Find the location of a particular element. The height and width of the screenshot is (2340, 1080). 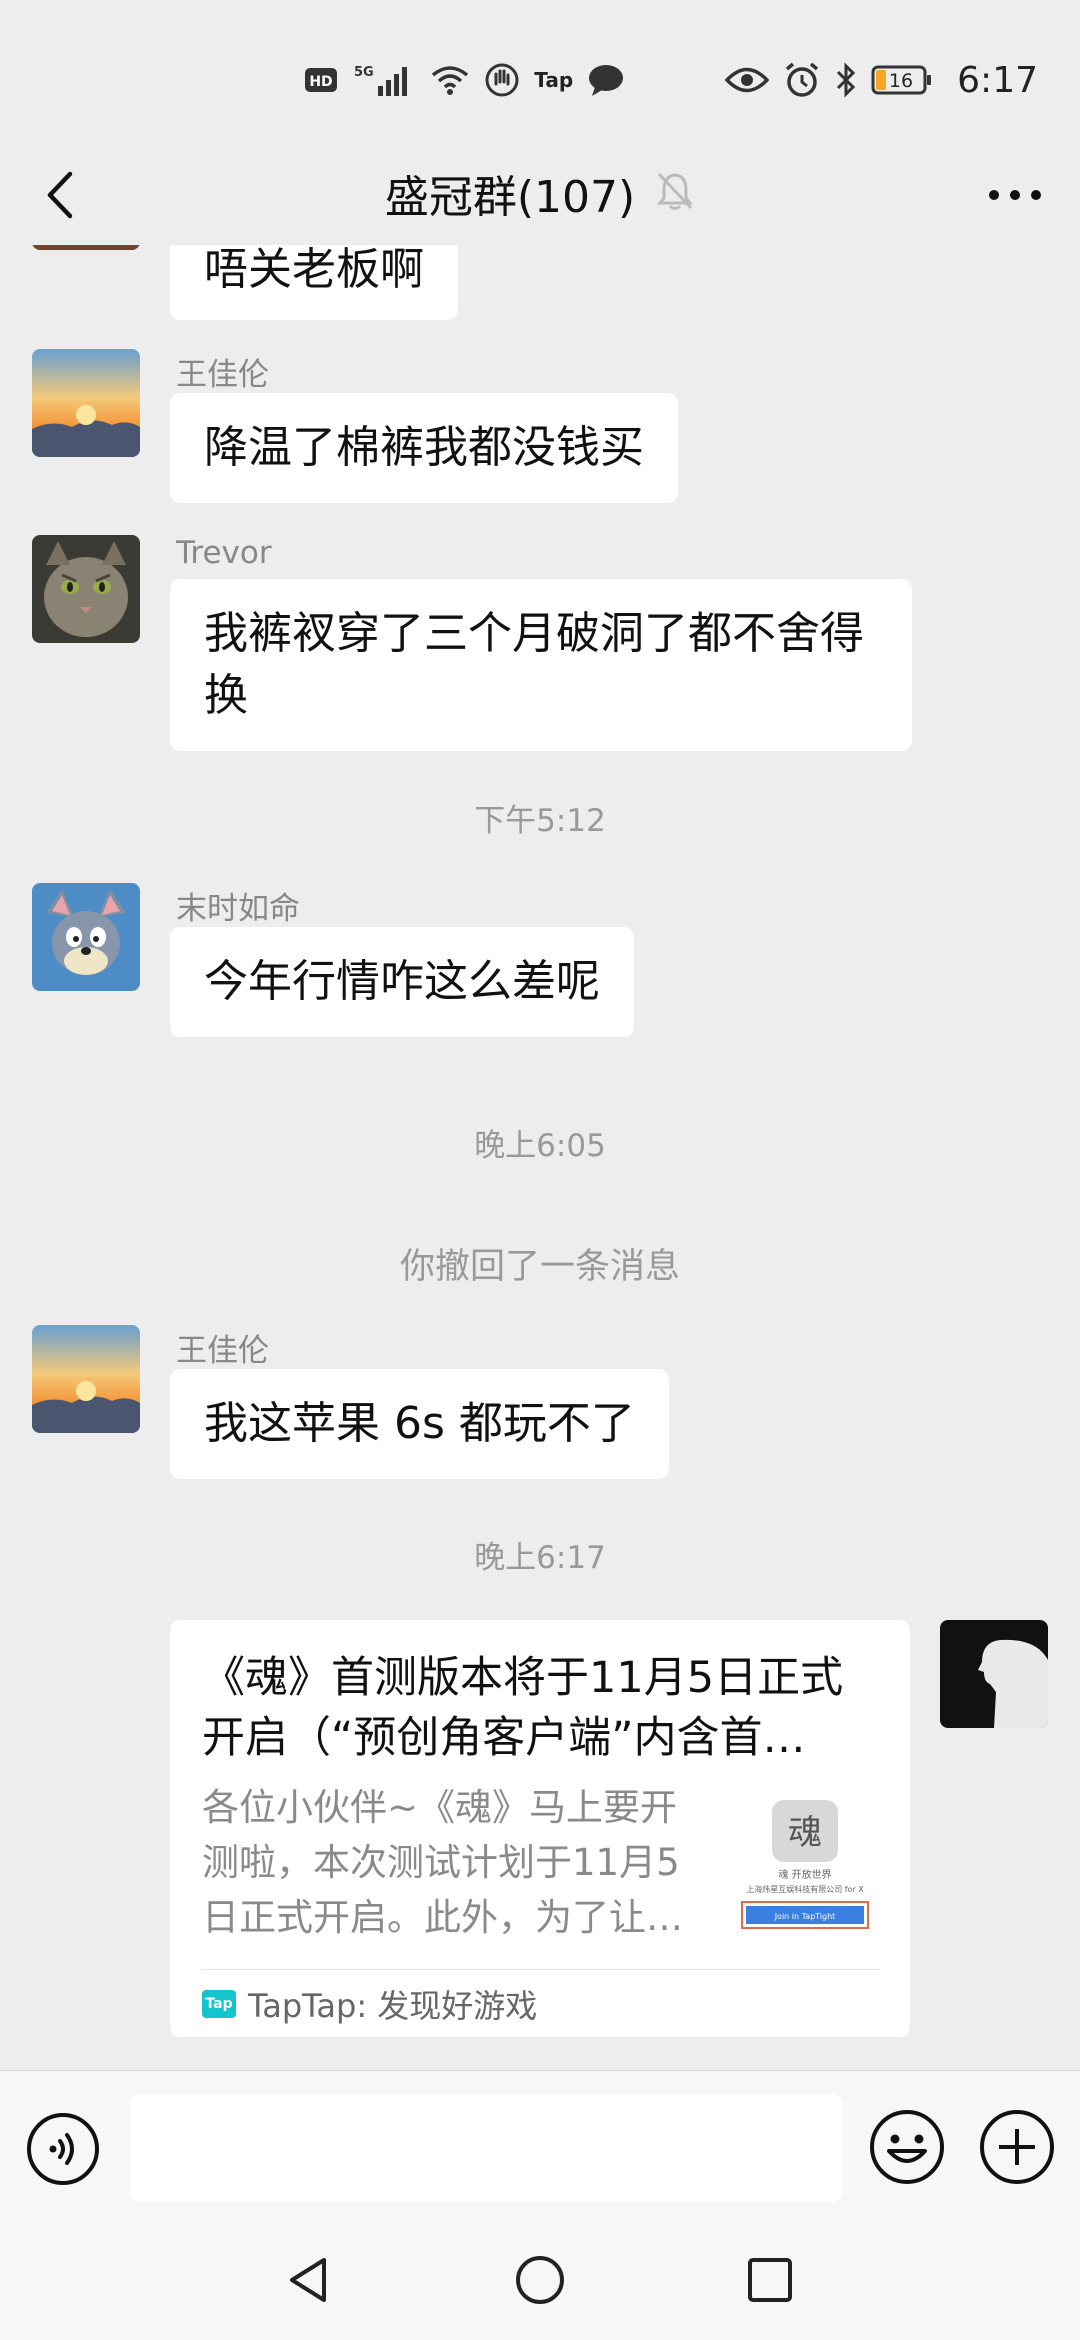

svg-text: 5G is located at coordinates (364, 72).